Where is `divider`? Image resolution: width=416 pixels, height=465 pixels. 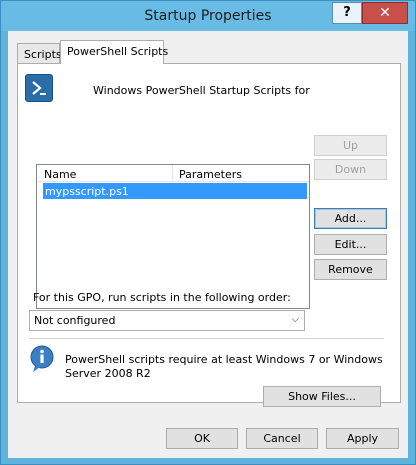 divider is located at coordinates (206, 338).